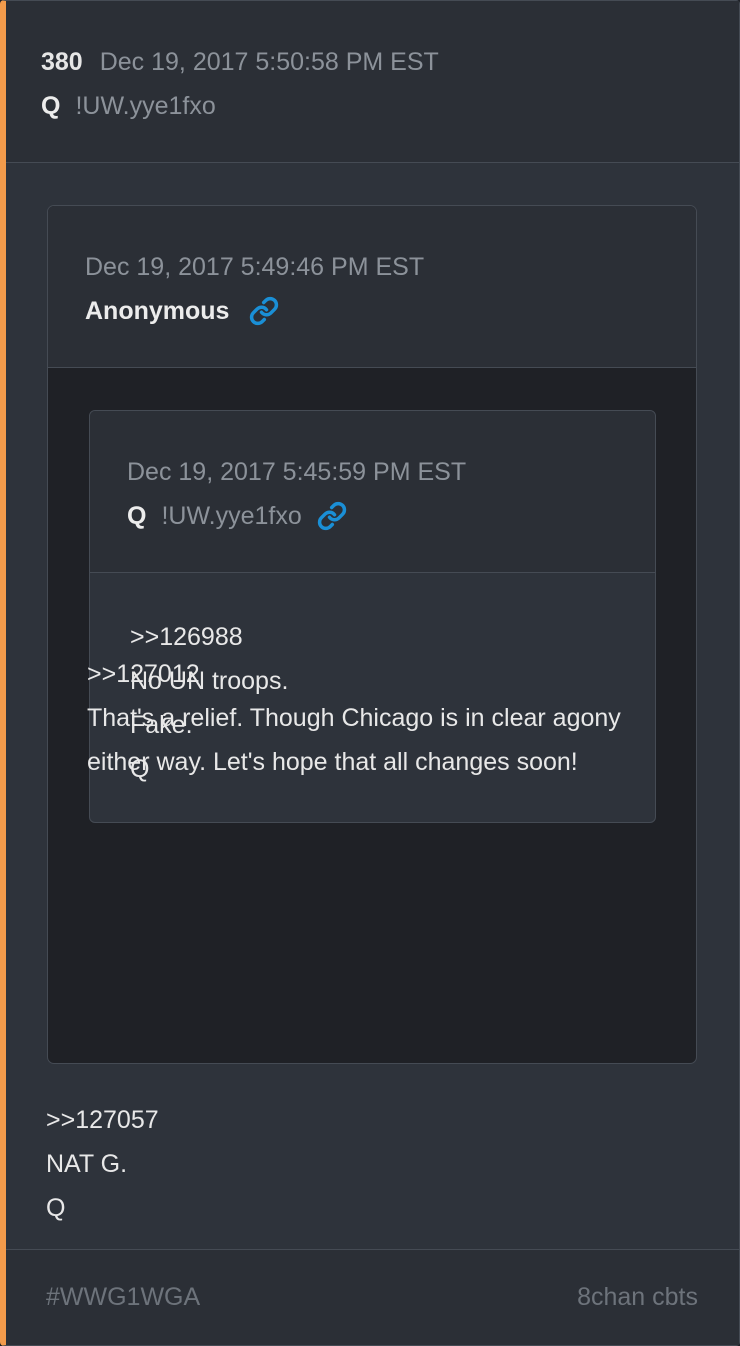 This screenshot has height=1346, width=740. Describe the element at coordinates (87, 1164) in the screenshot. I see `body-line: NAT G.` at that location.